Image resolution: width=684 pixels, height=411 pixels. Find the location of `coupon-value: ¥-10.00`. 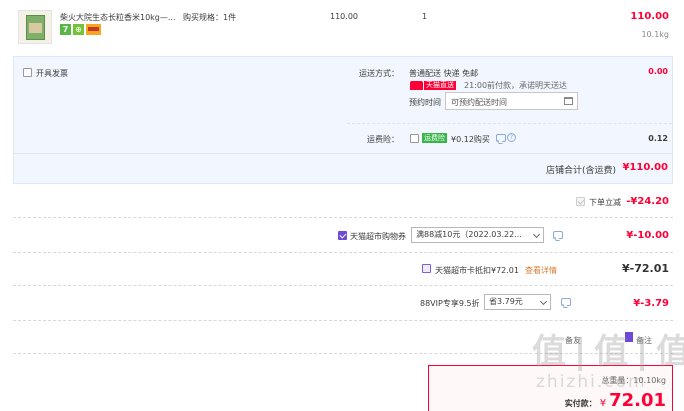

coupon-value: ¥-10.00 is located at coordinates (647, 235).